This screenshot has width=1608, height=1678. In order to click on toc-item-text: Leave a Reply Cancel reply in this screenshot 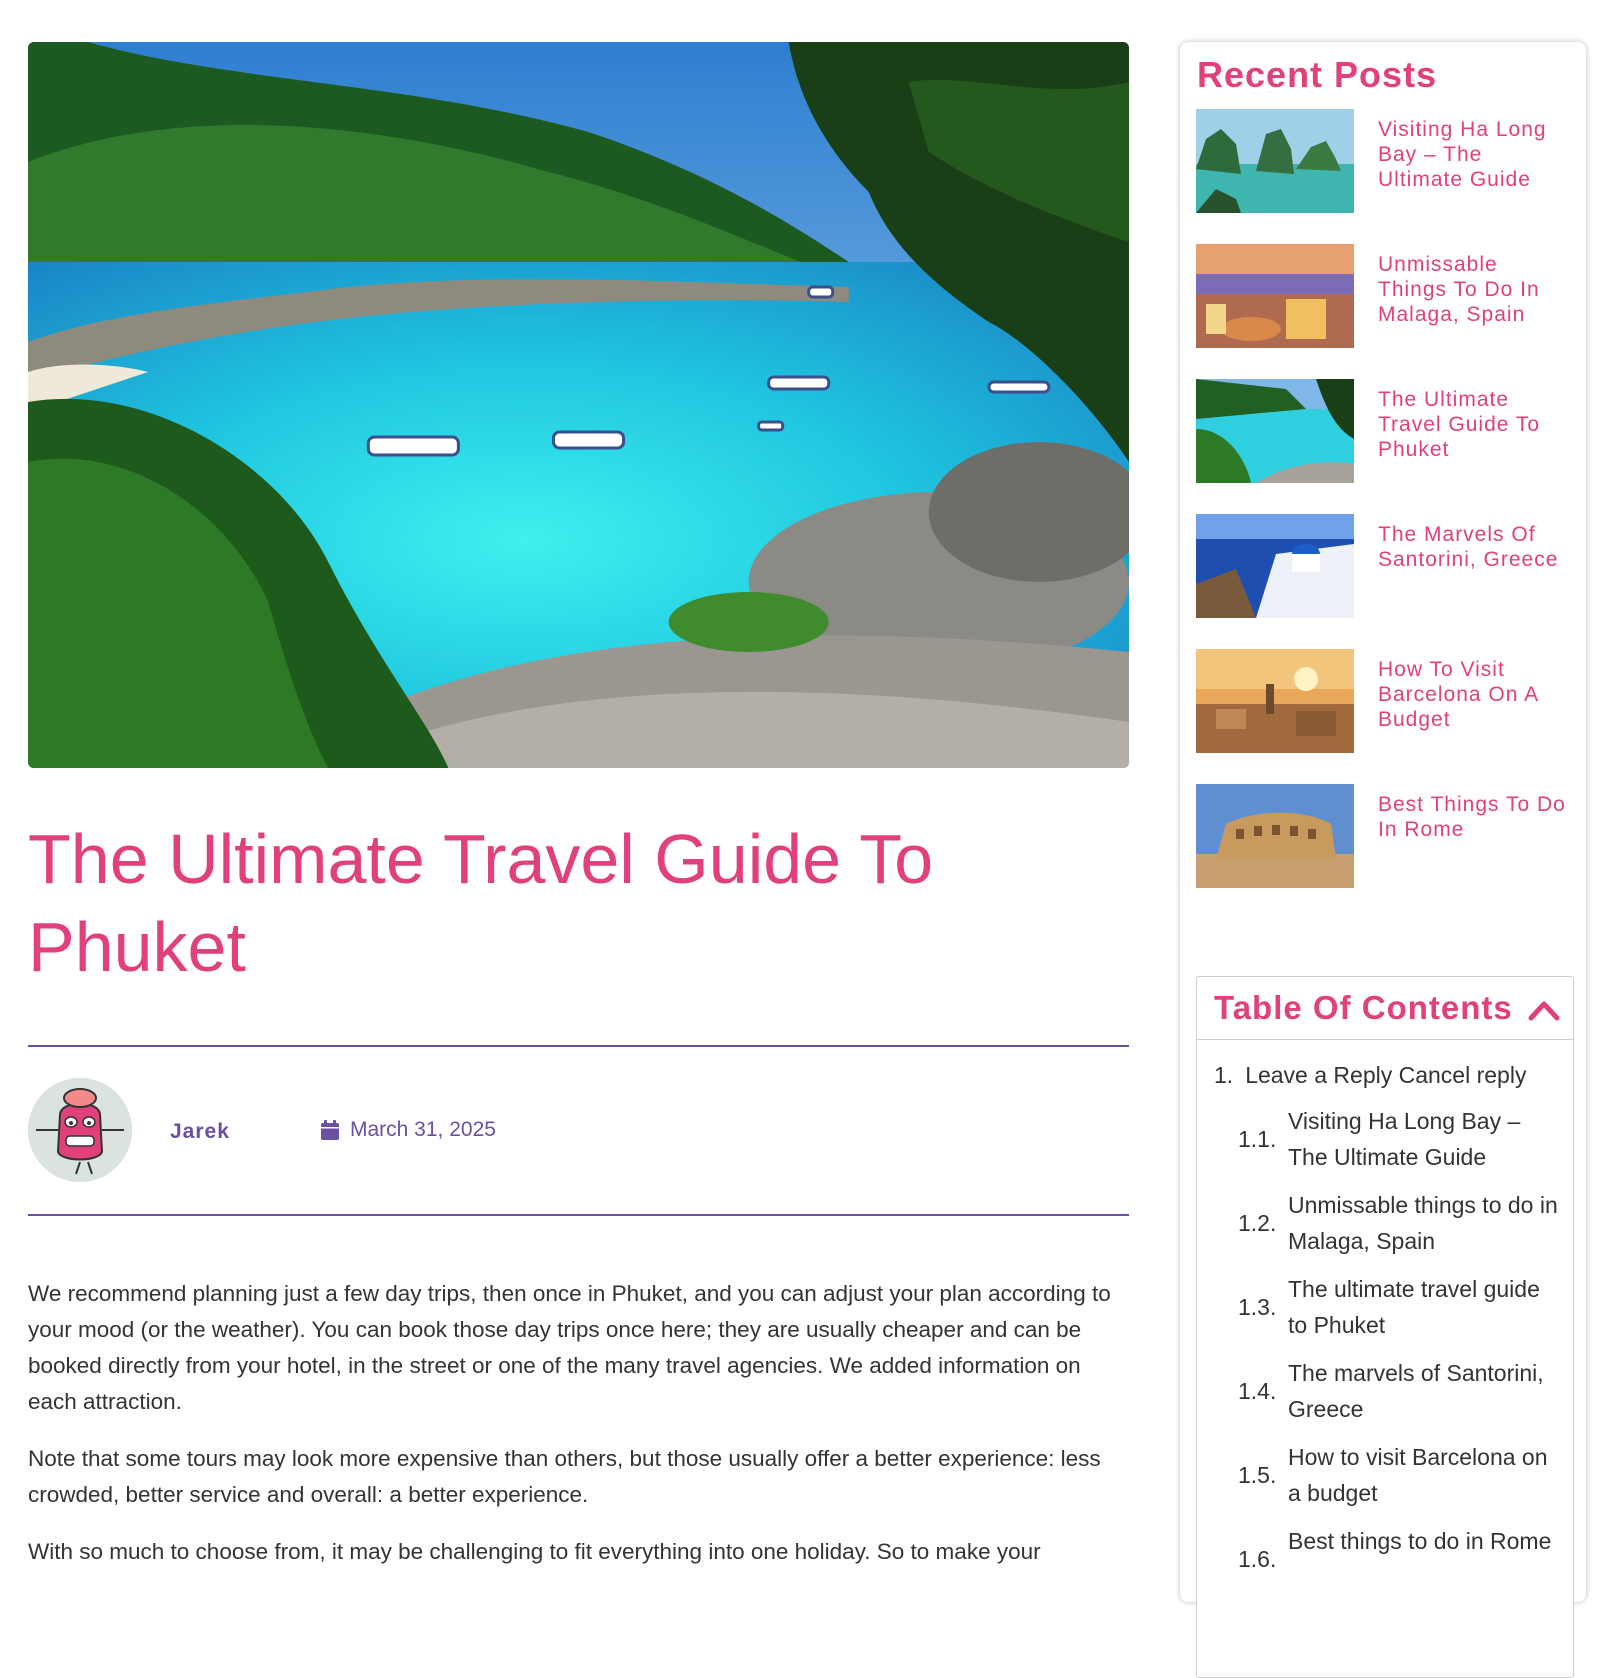, I will do `click(1385, 1075)`.